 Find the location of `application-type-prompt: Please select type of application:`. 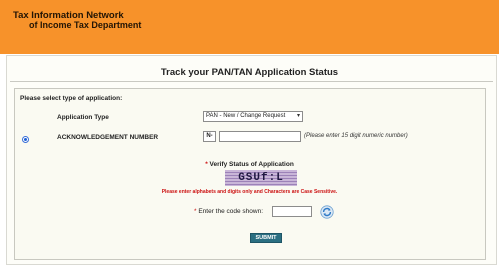

application-type-prompt: Please select type of application: is located at coordinates (71, 98).